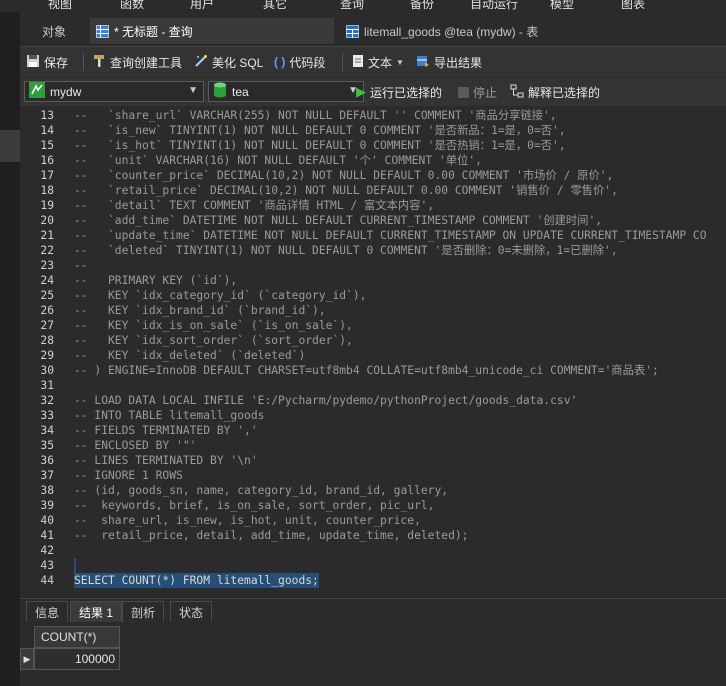  What do you see at coordinates (633, 6) in the screenshot?
I see `menu-chart: 图表` at bounding box center [633, 6].